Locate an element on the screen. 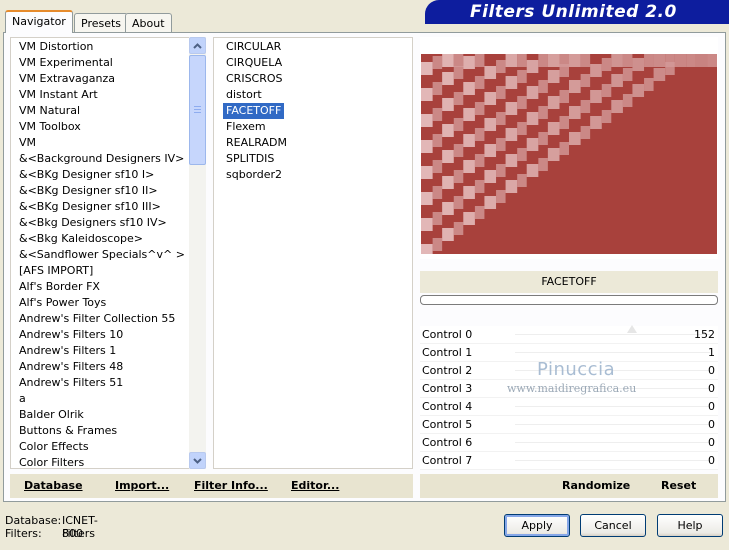  filter-preview-image is located at coordinates (569, 154).